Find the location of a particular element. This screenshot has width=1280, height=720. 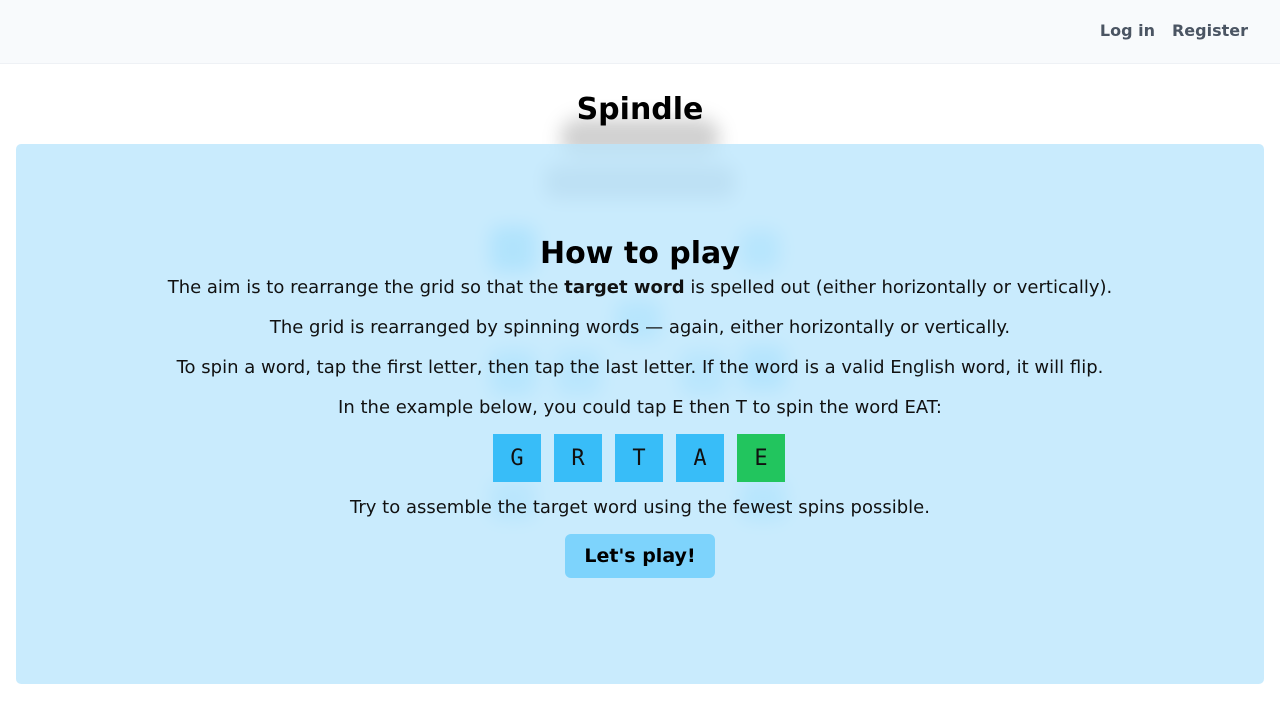

page-title: Spindle is located at coordinates (640, 109).